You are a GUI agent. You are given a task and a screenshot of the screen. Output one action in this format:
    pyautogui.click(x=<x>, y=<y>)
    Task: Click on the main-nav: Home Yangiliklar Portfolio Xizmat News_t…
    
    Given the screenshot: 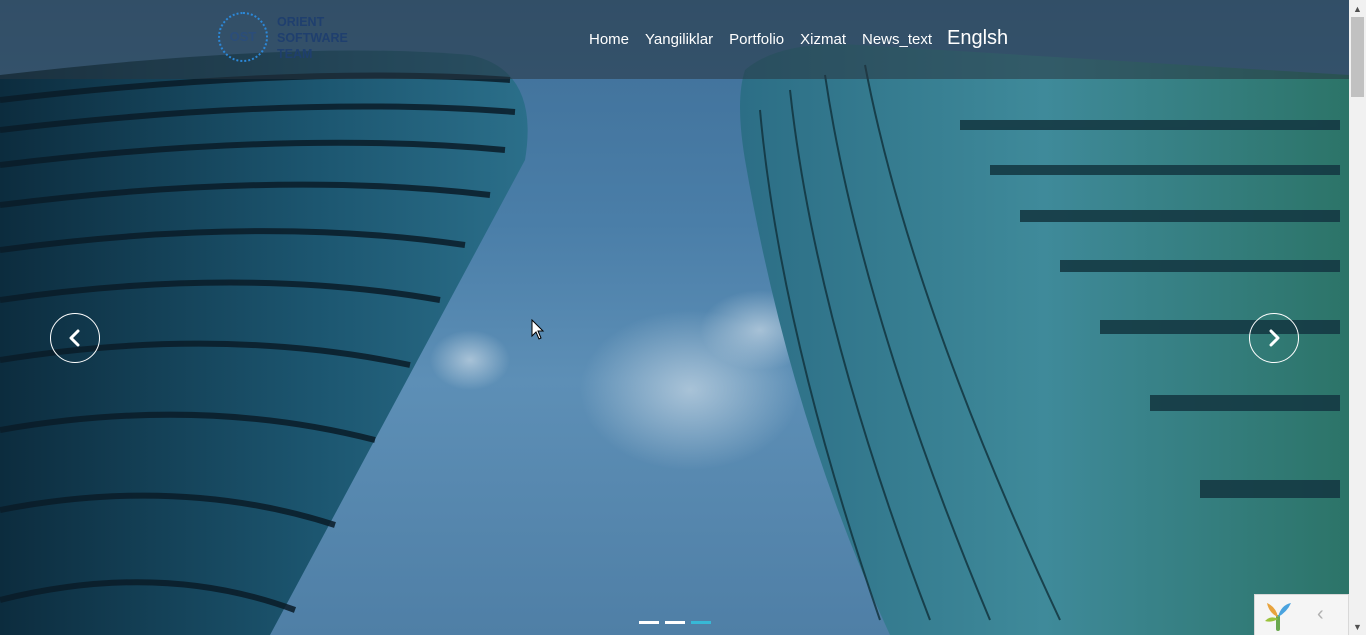 What is the action you would take?
    pyautogui.click(x=798, y=38)
    